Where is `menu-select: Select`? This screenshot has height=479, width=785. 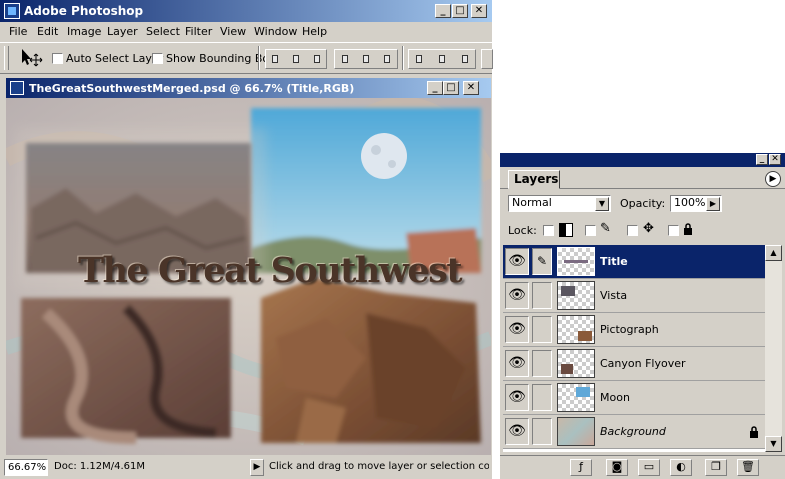 menu-select: Select is located at coordinates (163, 31).